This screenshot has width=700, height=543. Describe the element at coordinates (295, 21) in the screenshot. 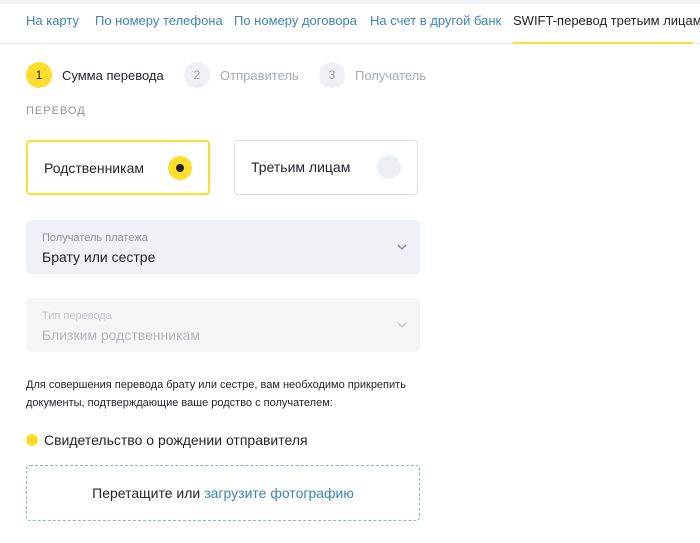

I see `tab-by-contract: По номеру договора` at that location.